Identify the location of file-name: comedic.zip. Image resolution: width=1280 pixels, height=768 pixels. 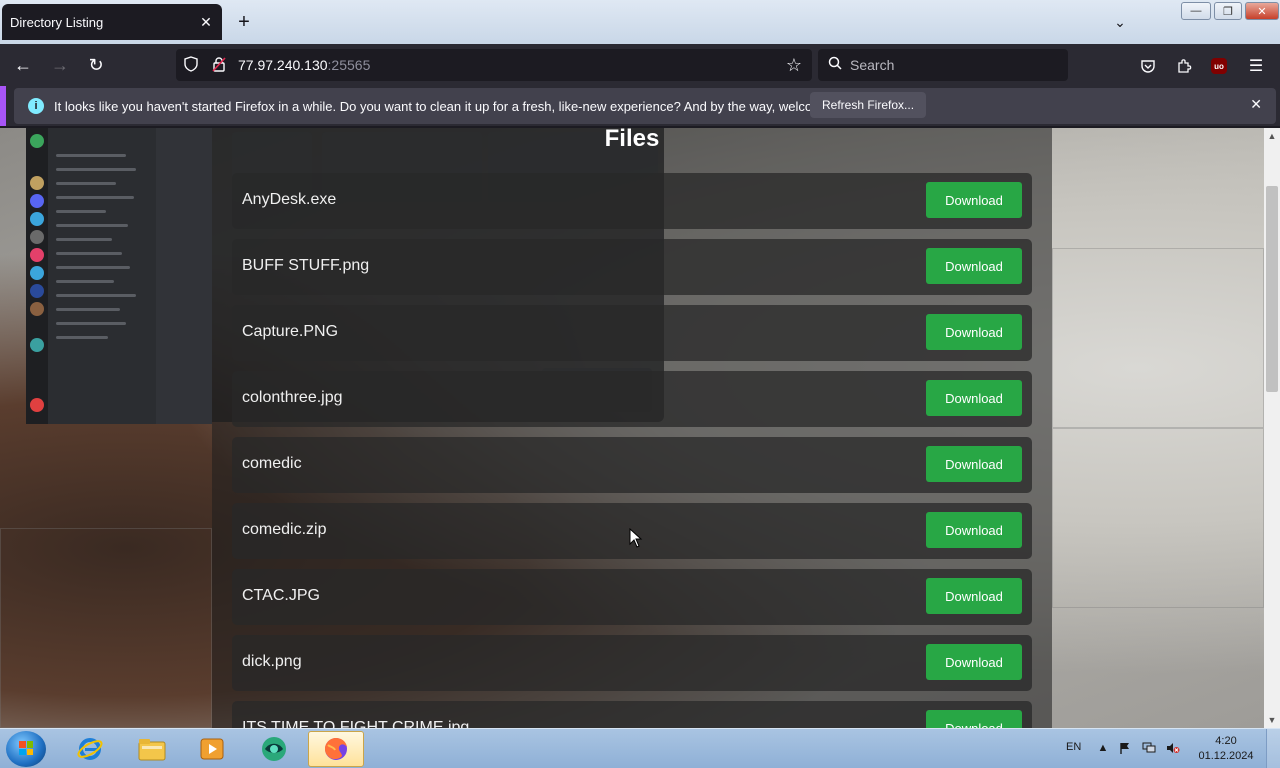
(284, 530).